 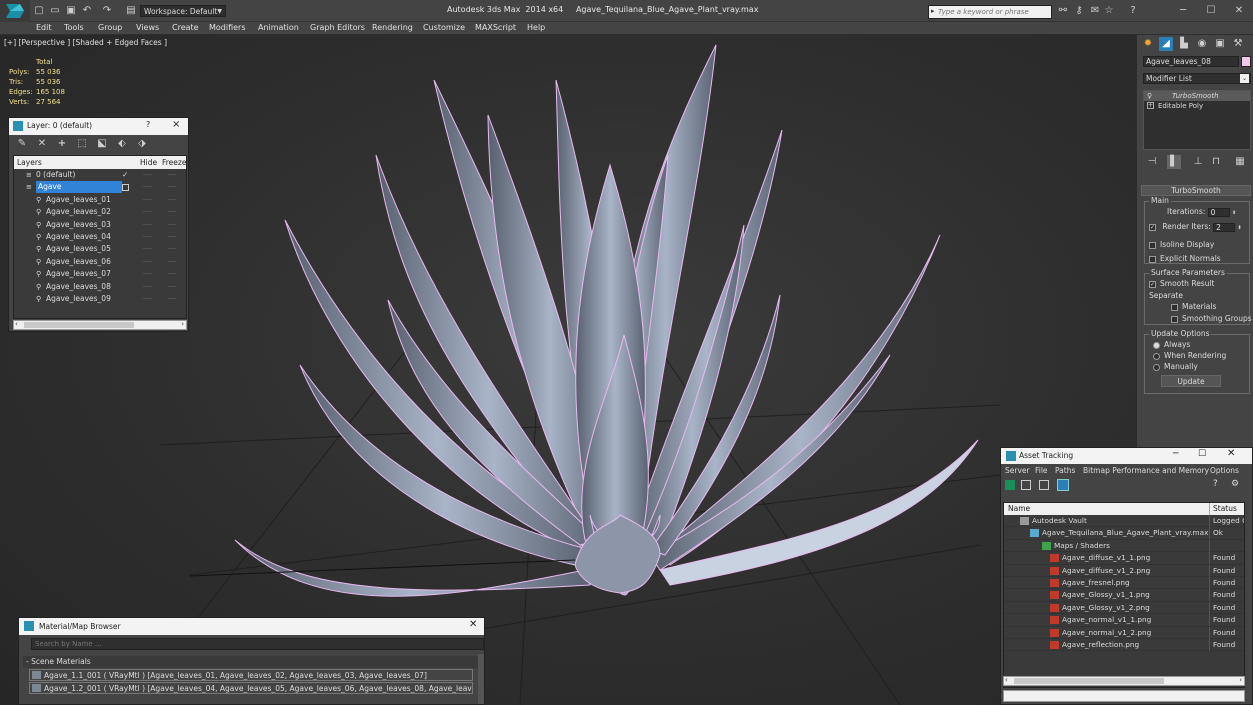 What do you see at coordinates (251, 626) in the screenshot?
I see `material-titlebar: Material/Map Browser ✕` at bounding box center [251, 626].